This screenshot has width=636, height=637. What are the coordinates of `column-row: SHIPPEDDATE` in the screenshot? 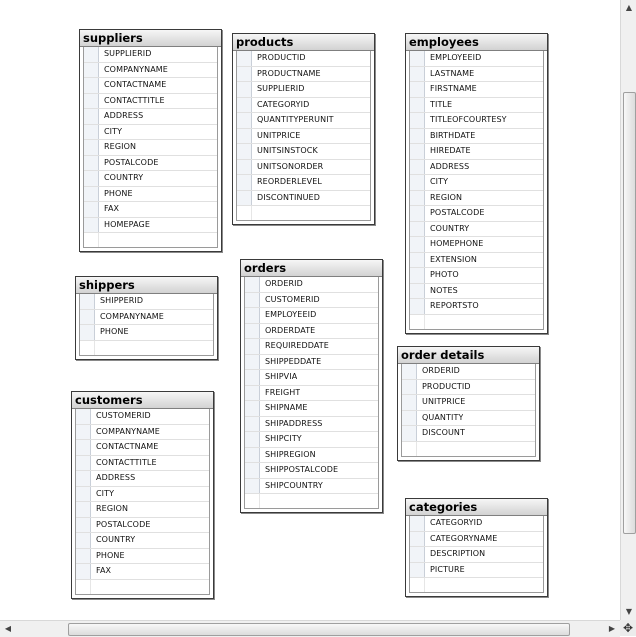 It's located at (311, 362).